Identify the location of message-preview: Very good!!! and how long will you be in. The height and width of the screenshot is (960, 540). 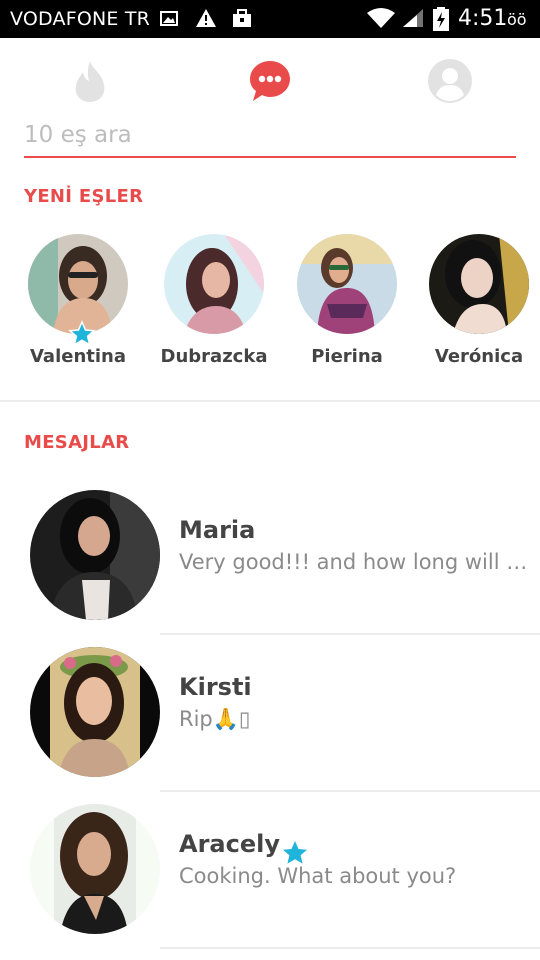
(354, 562).